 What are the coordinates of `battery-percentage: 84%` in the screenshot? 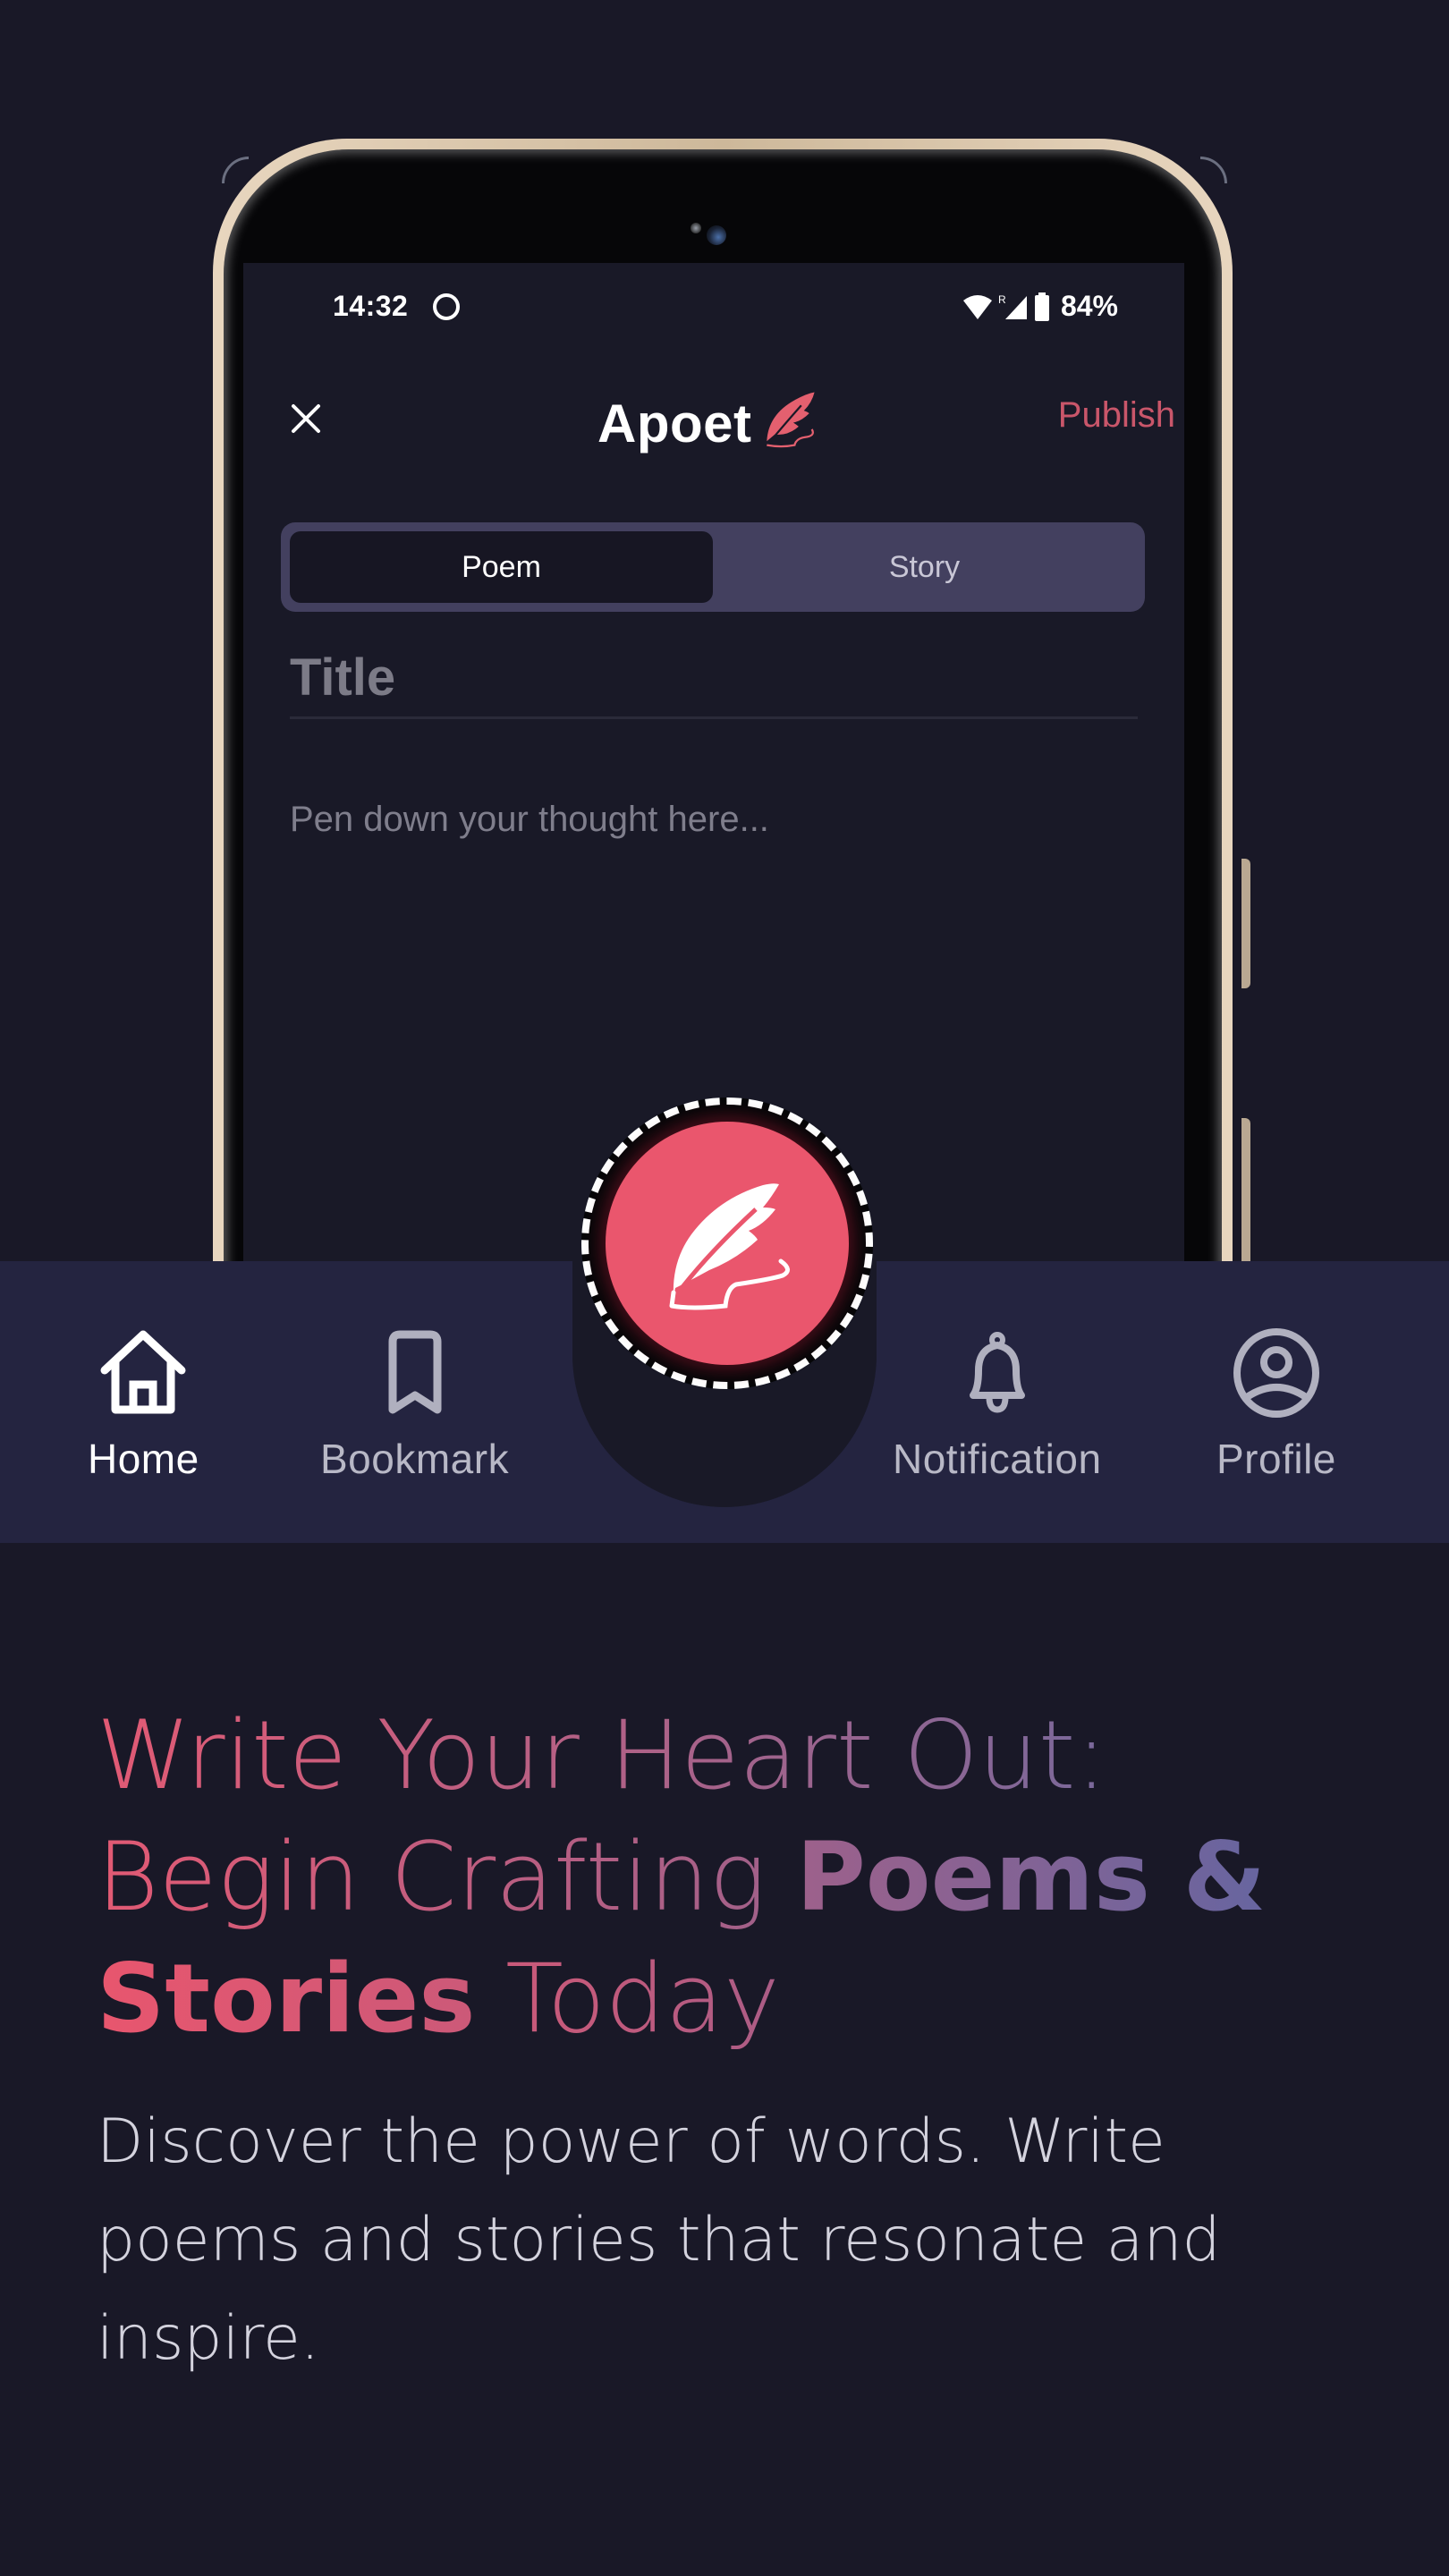 It's located at (1089, 306).